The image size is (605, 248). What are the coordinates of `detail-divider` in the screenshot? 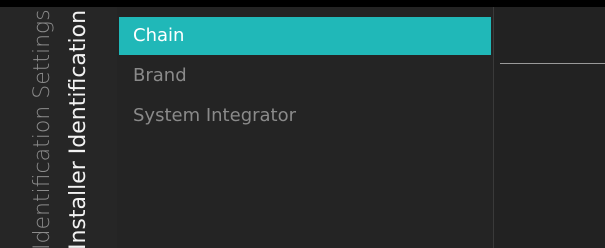 It's located at (493, 127).